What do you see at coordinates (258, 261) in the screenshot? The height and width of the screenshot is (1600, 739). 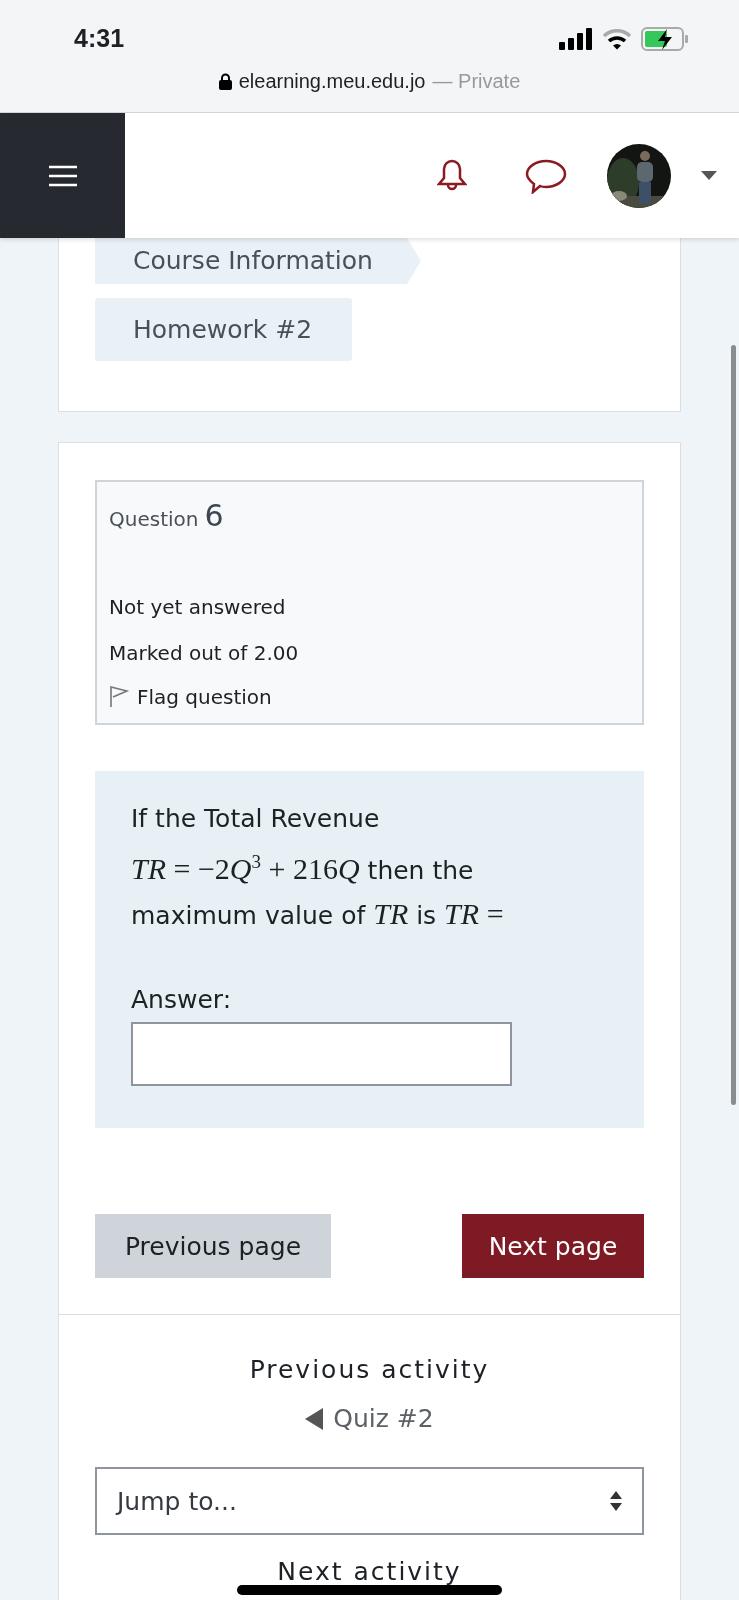 I see `breadcrumb-link: Course Information` at bounding box center [258, 261].